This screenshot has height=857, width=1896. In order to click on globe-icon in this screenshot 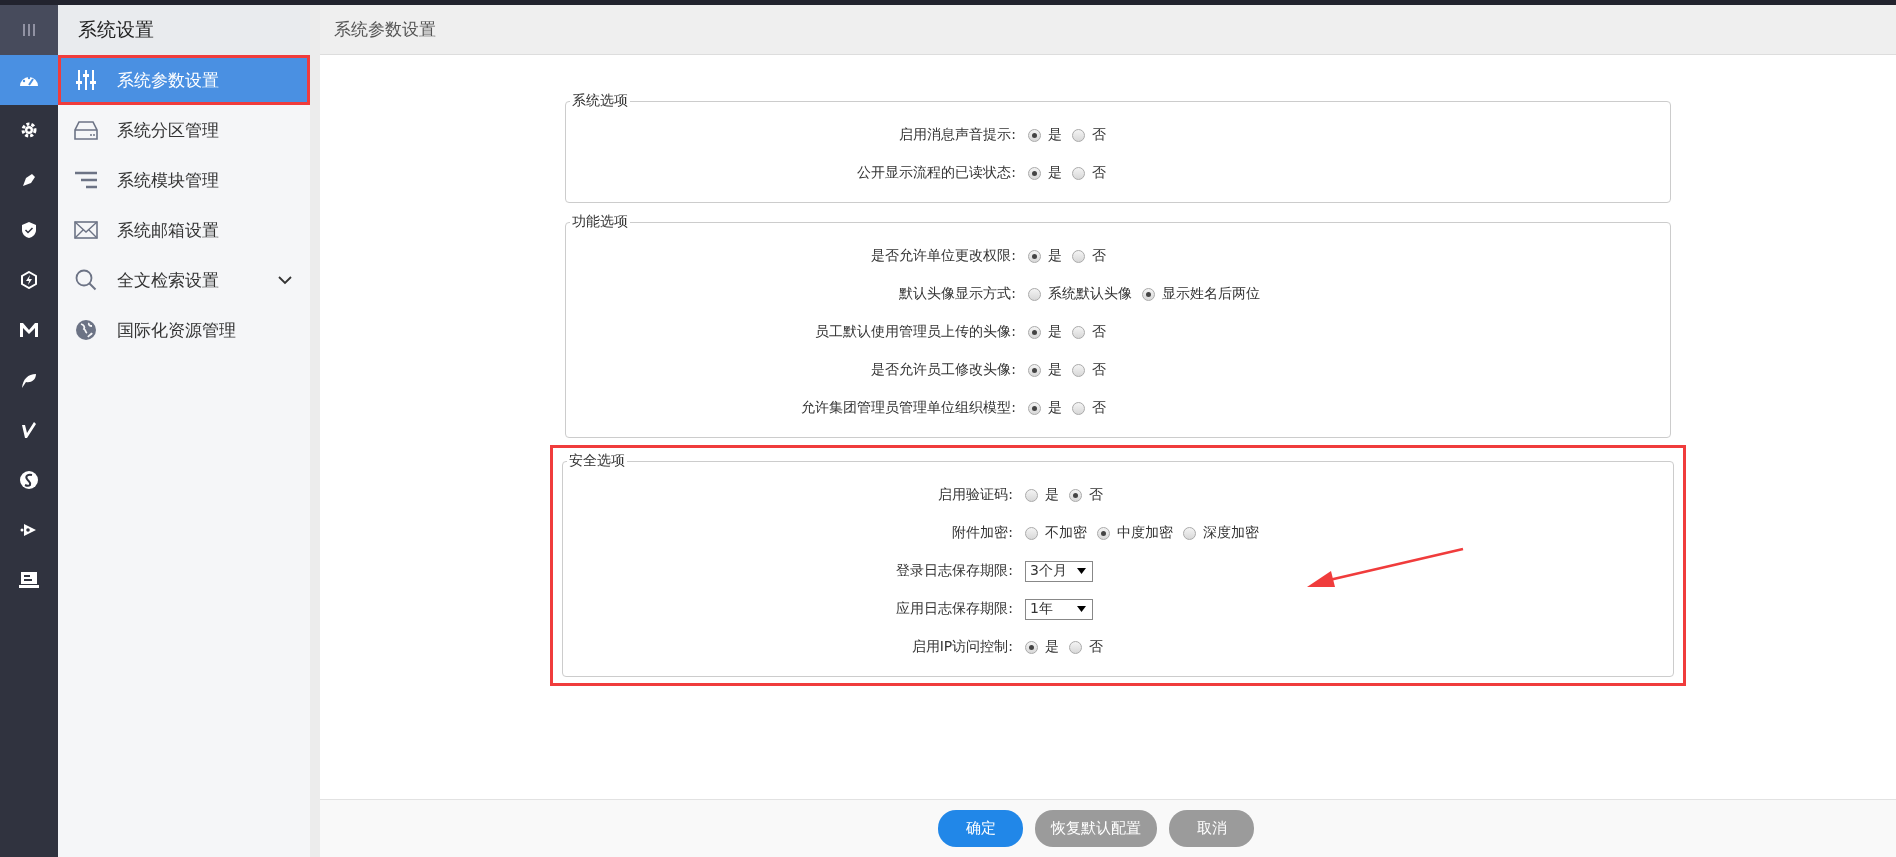, I will do `click(86, 330)`.